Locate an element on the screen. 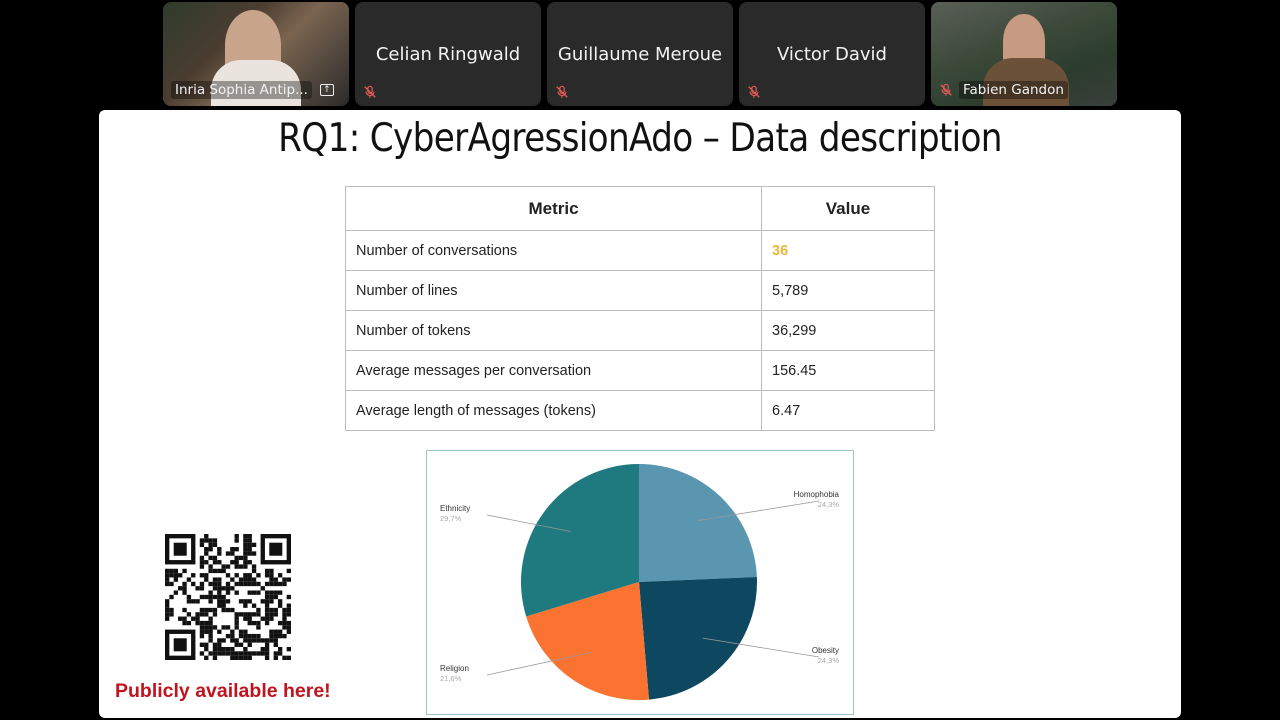 Image resolution: width=1280 pixels, height=720 pixels. table-row: Number of lines 5,789 is located at coordinates (640, 290).